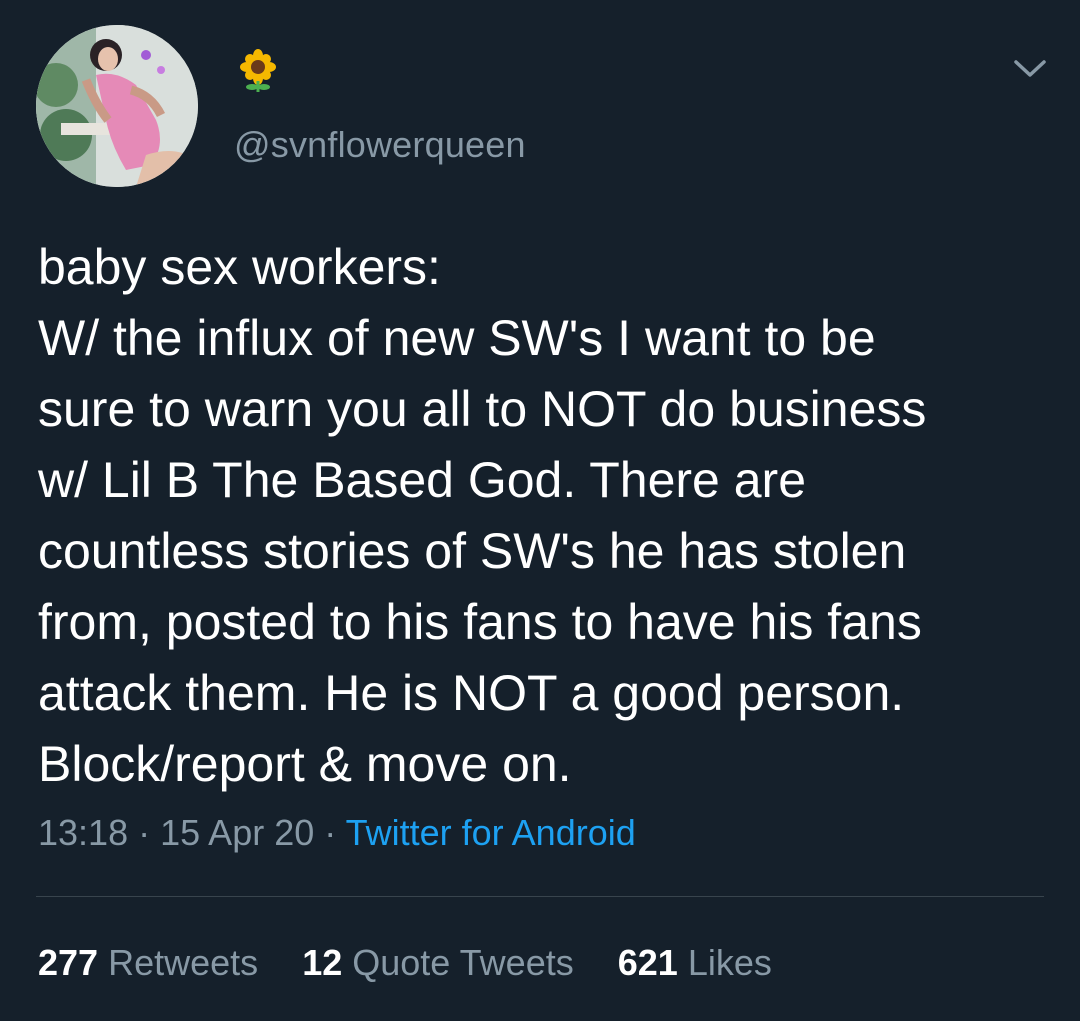 The height and width of the screenshot is (1021, 1080). I want to click on likes-stat: 621 Likes, so click(695, 962).